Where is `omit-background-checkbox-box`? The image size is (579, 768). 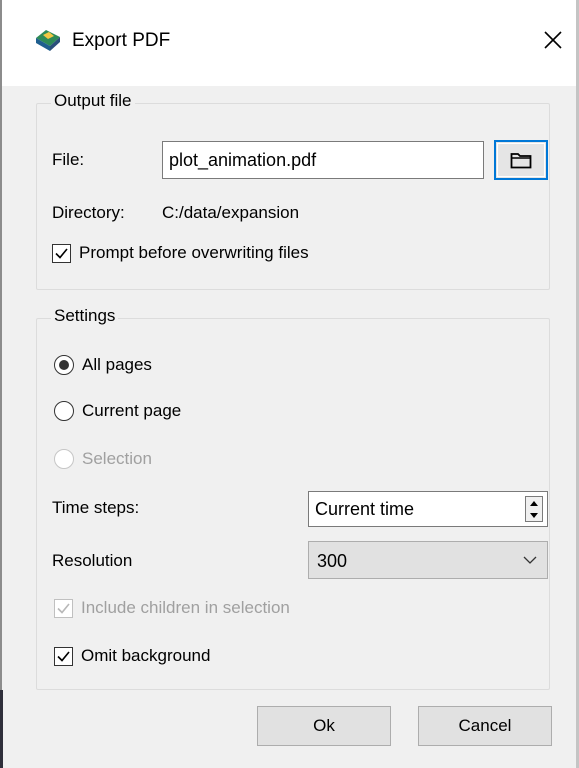 omit-background-checkbox-box is located at coordinates (63, 656).